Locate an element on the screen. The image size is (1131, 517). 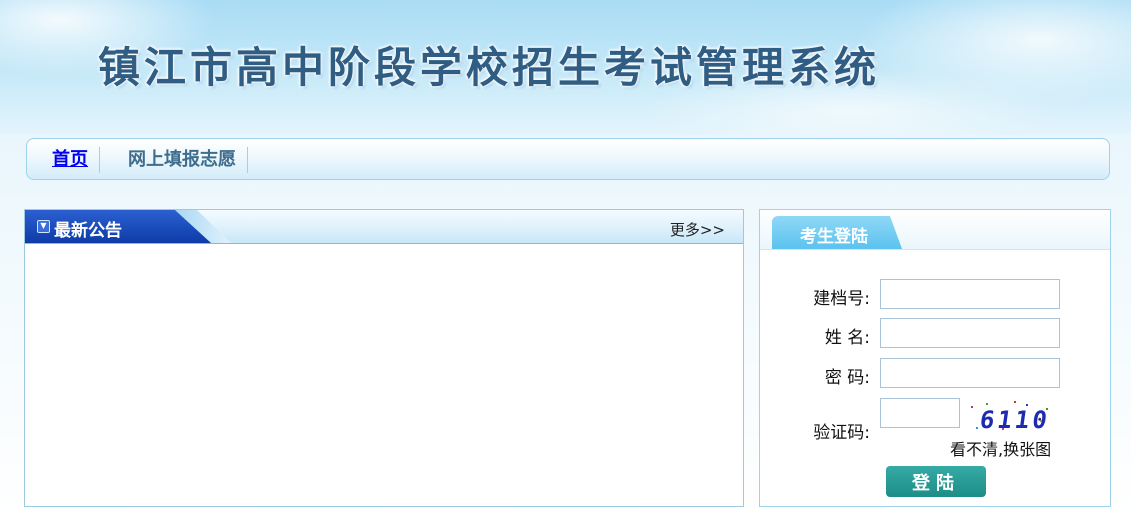
name-input is located at coordinates (970, 333).